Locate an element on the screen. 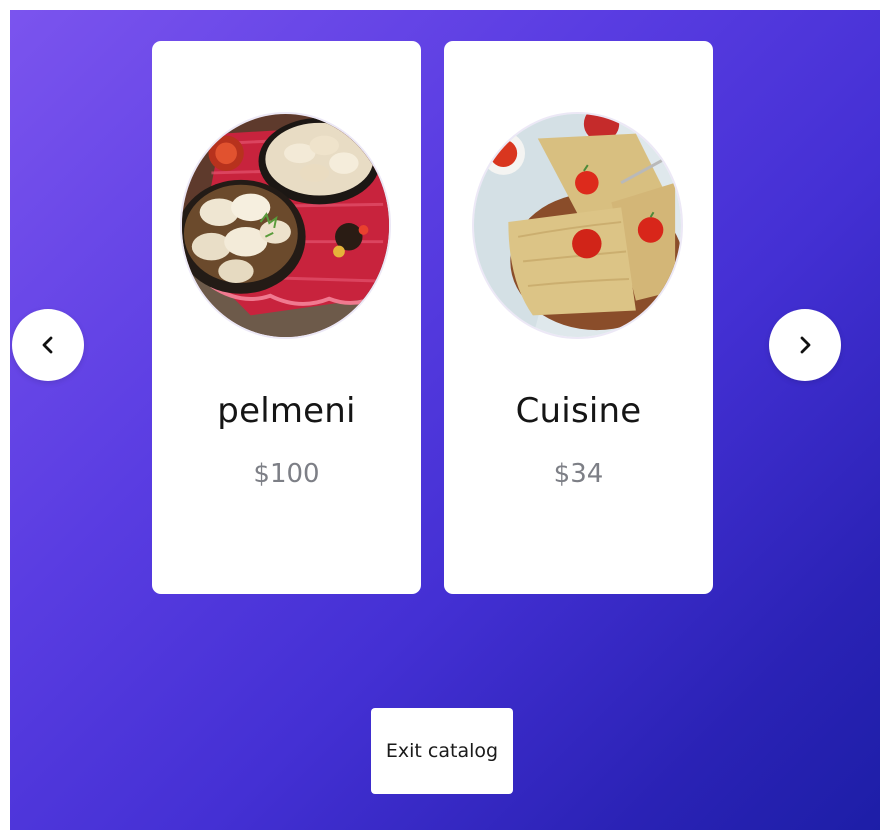  cuisine-image is located at coordinates (577, 225).